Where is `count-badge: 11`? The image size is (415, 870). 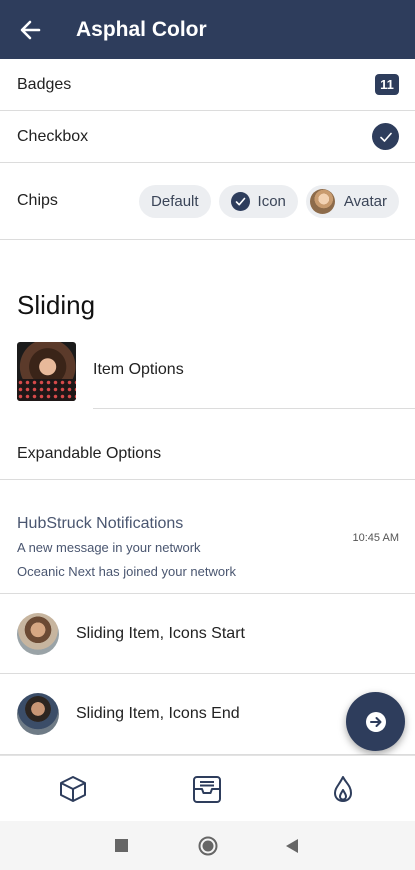 count-badge: 11 is located at coordinates (387, 84).